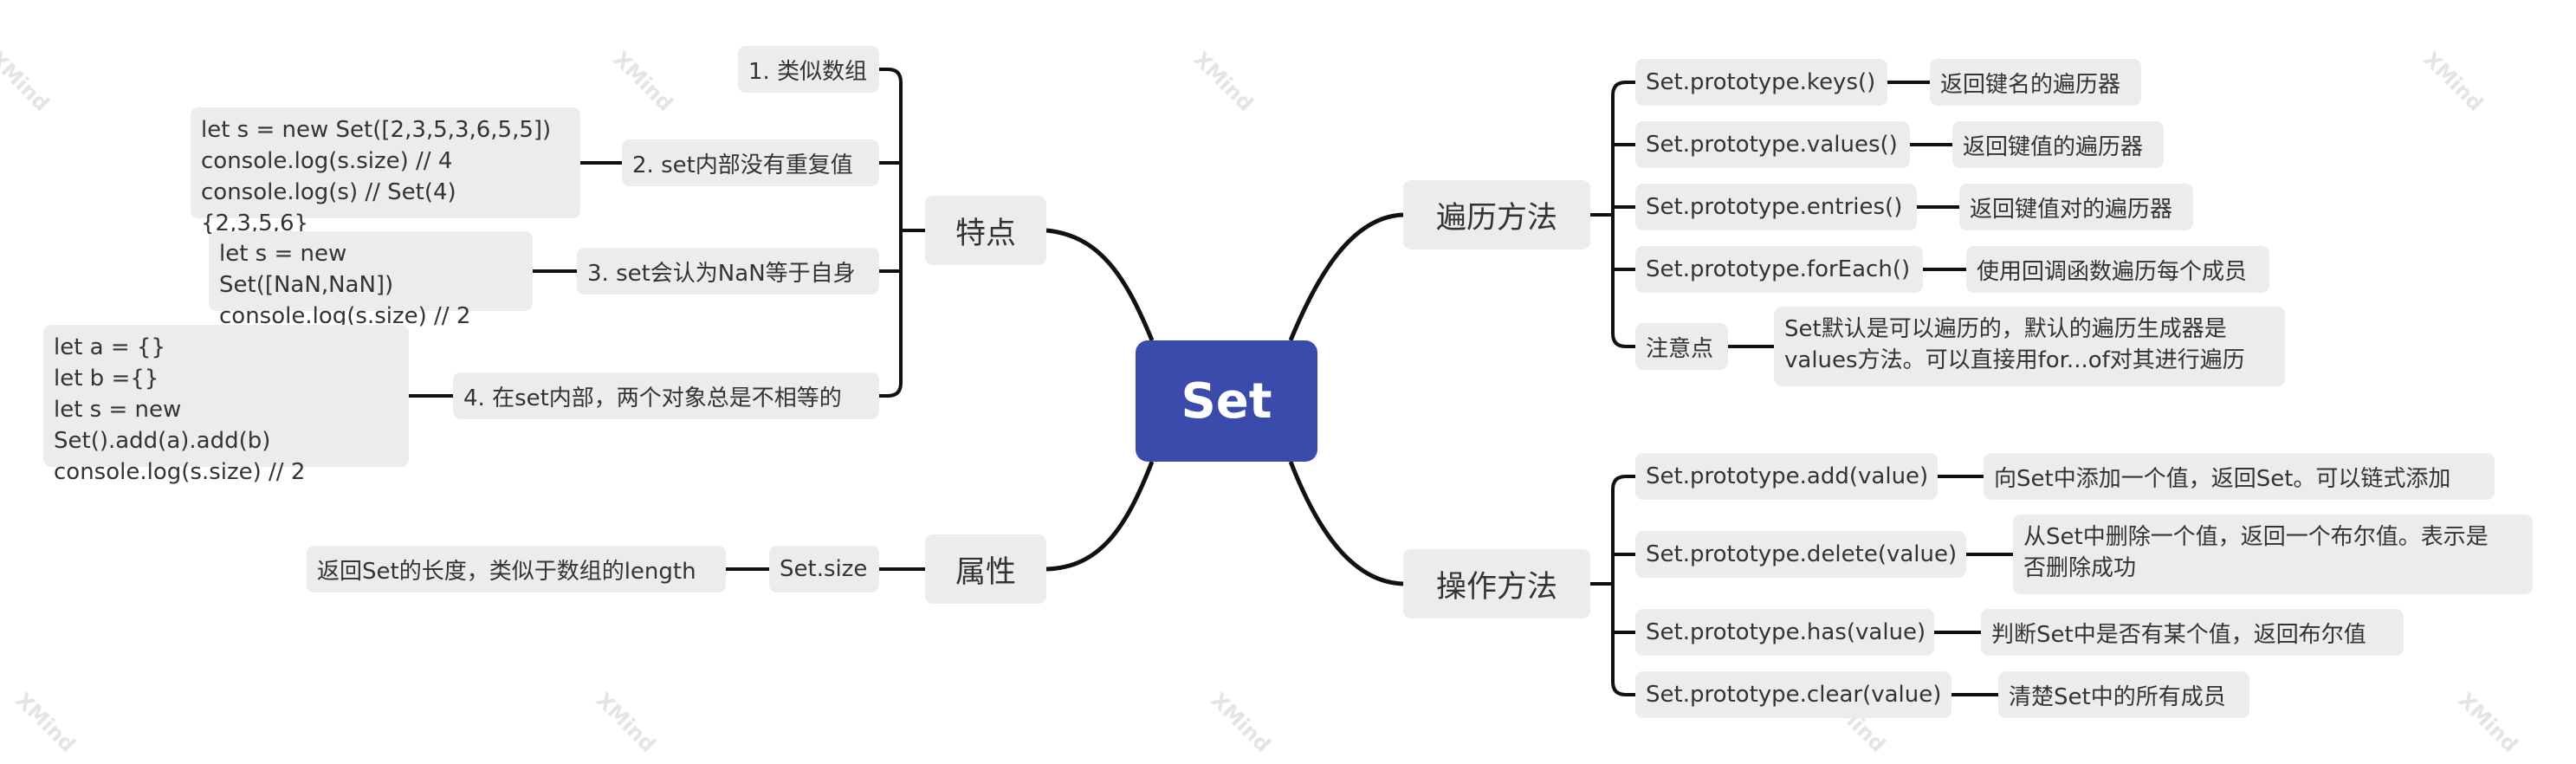 Image resolution: width=2576 pixels, height=764 pixels. Describe the element at coordinates (1226, 401) in the screenshot. I see `root-topic: Set` at that location.